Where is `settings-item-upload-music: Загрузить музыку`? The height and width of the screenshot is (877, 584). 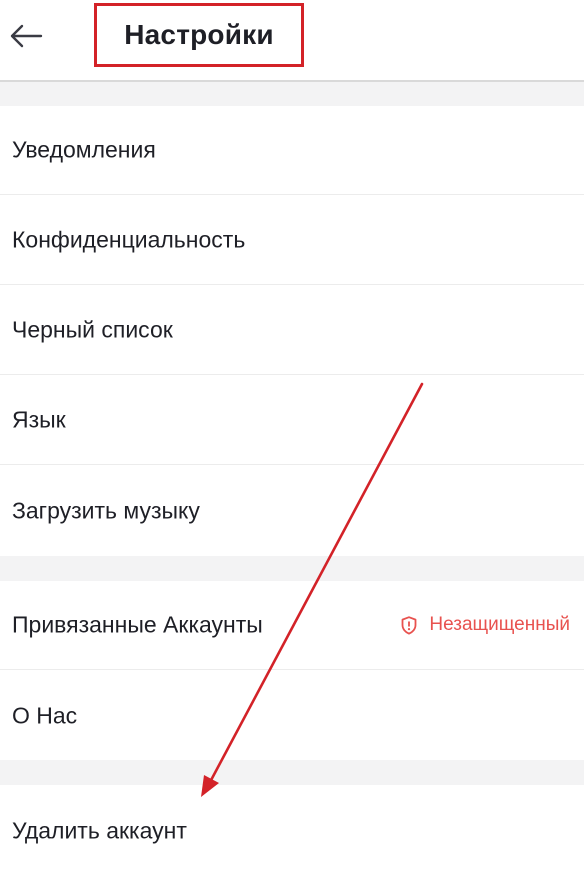 settings-item-upload-music: Загрузить музыку is located at coordinates (292, 511).